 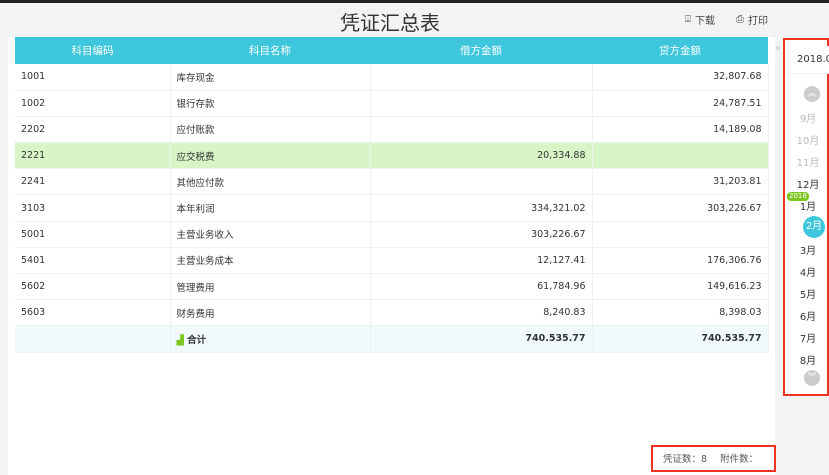 I want to click on cell-debit: 8,240.83, so click(x=481, y=313).